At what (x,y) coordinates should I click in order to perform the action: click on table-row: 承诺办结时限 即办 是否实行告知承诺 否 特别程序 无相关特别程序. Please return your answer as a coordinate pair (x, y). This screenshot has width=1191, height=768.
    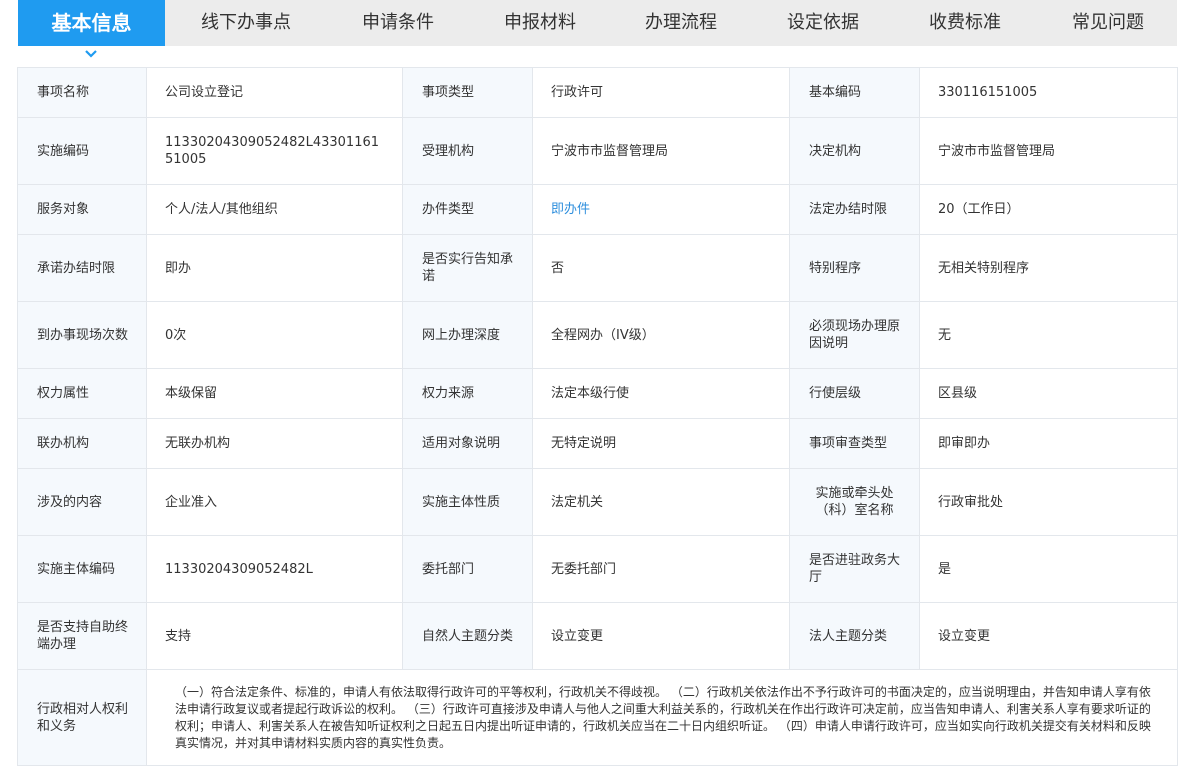
    Looking at the image, I should click on (597, 268).